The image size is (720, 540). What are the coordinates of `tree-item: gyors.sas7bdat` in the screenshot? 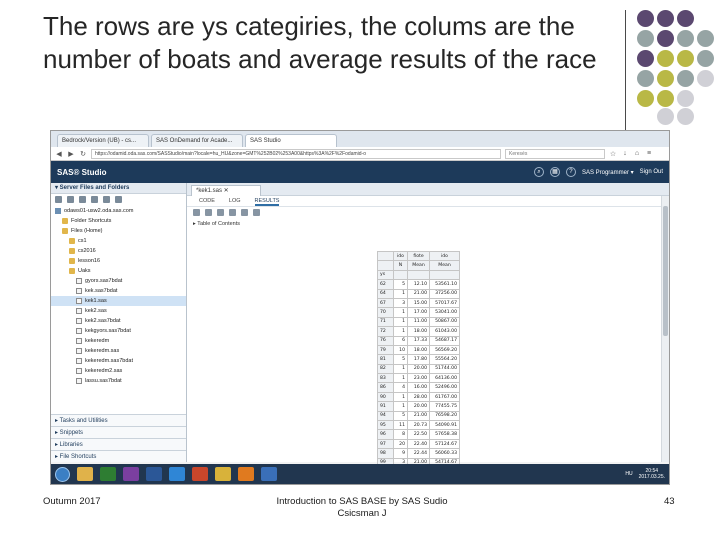 It's located at (118, 281).